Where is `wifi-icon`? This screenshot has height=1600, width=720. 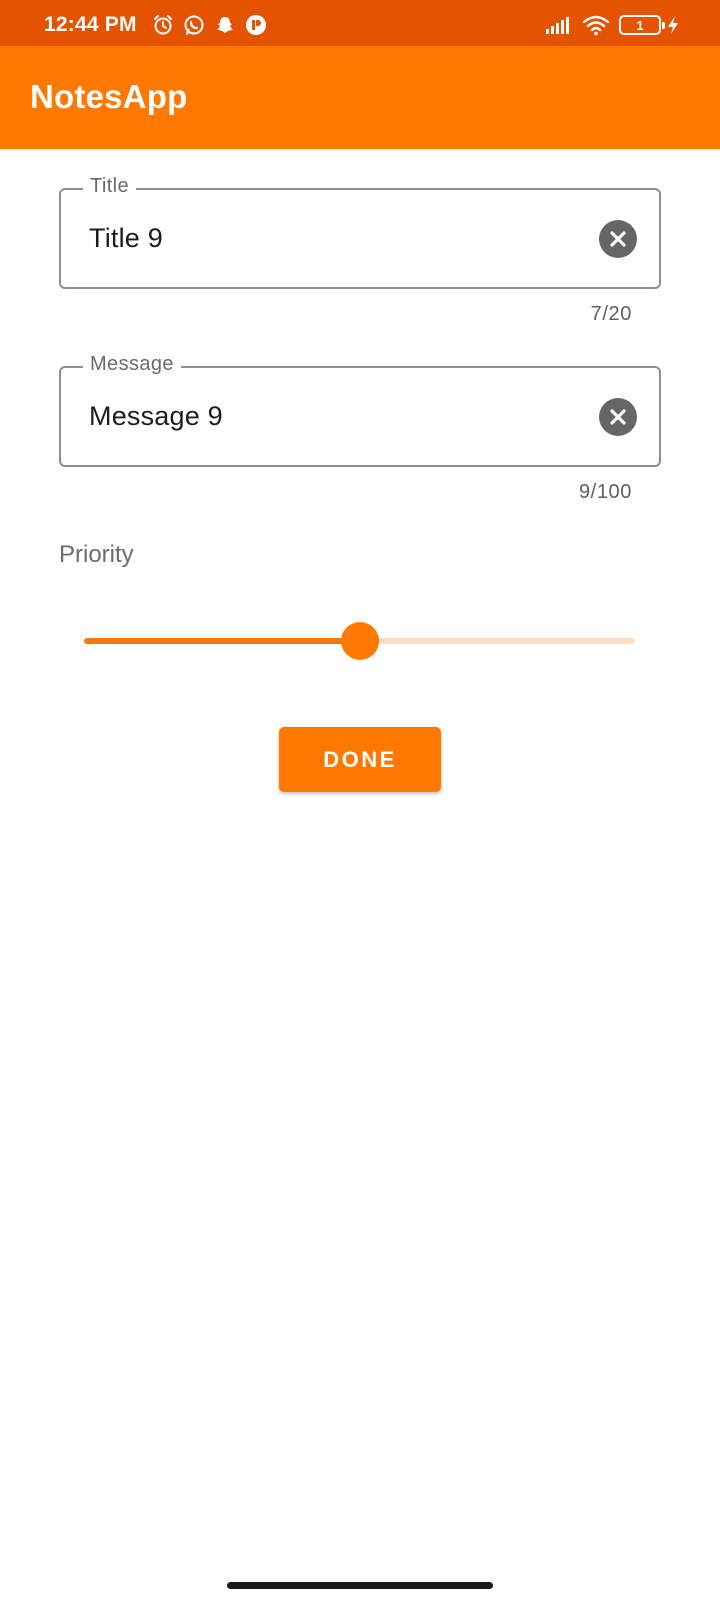 wifi-icon is located at coordinates (596, 25).